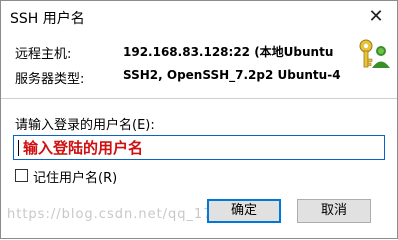 The image size is (398, 240). What do you see at coordinates (75, 176) in the screenshot?
I see `remember-username-label: 记住用户名(R)` at bounding box center [75, 176].